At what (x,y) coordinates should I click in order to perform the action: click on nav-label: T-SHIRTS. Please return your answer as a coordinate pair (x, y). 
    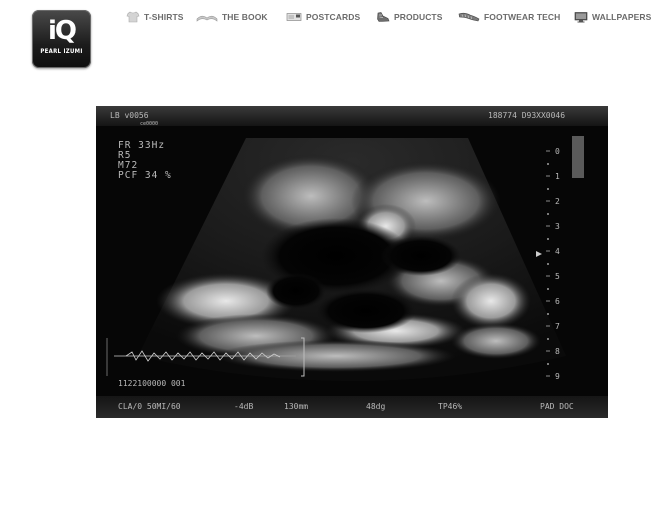
    Looking at the image, I should click on (164, 17).